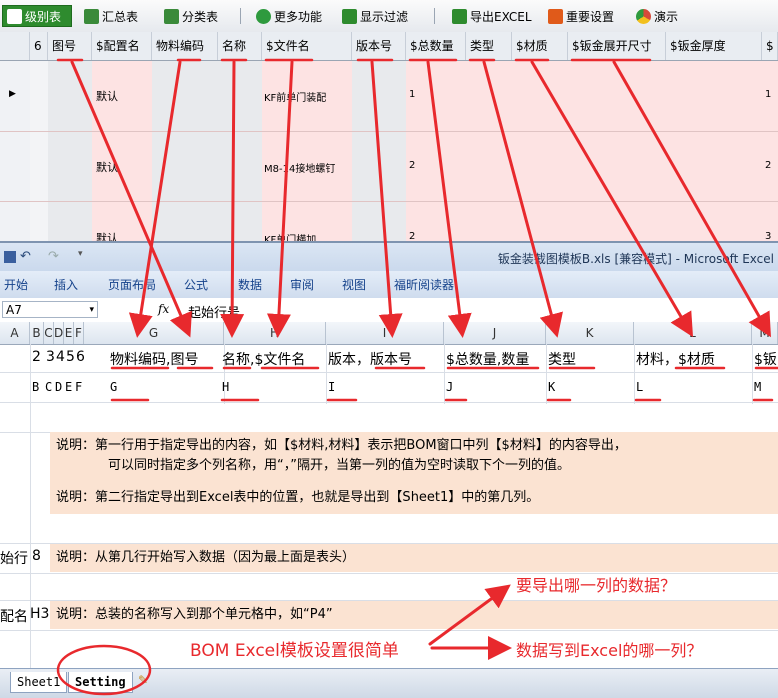 This screenshot has height=698, width=778. Describe the element at coordinates (232, 199) in the screenshot. I see `arrow-name` at that location.